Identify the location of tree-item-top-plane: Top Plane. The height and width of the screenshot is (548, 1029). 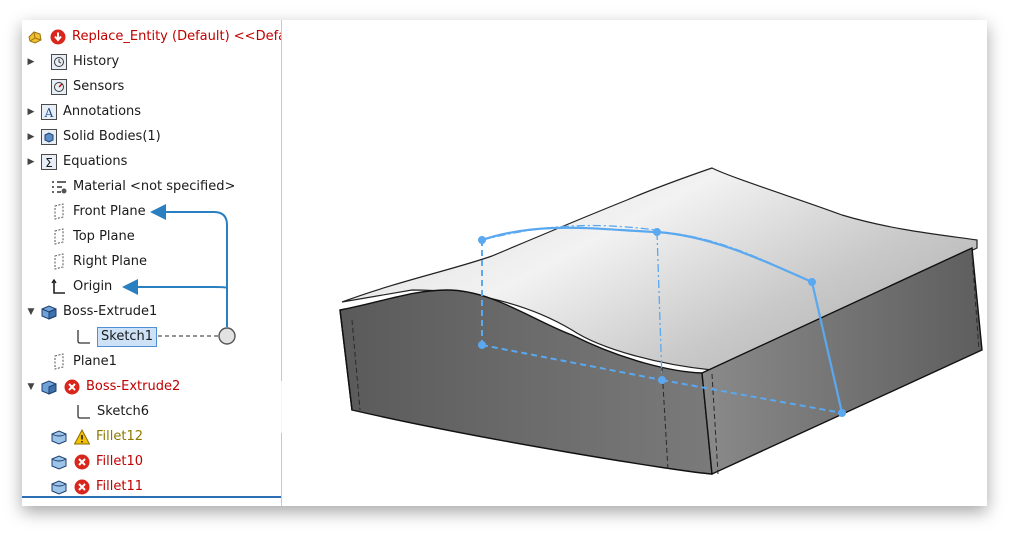
(92, 237).